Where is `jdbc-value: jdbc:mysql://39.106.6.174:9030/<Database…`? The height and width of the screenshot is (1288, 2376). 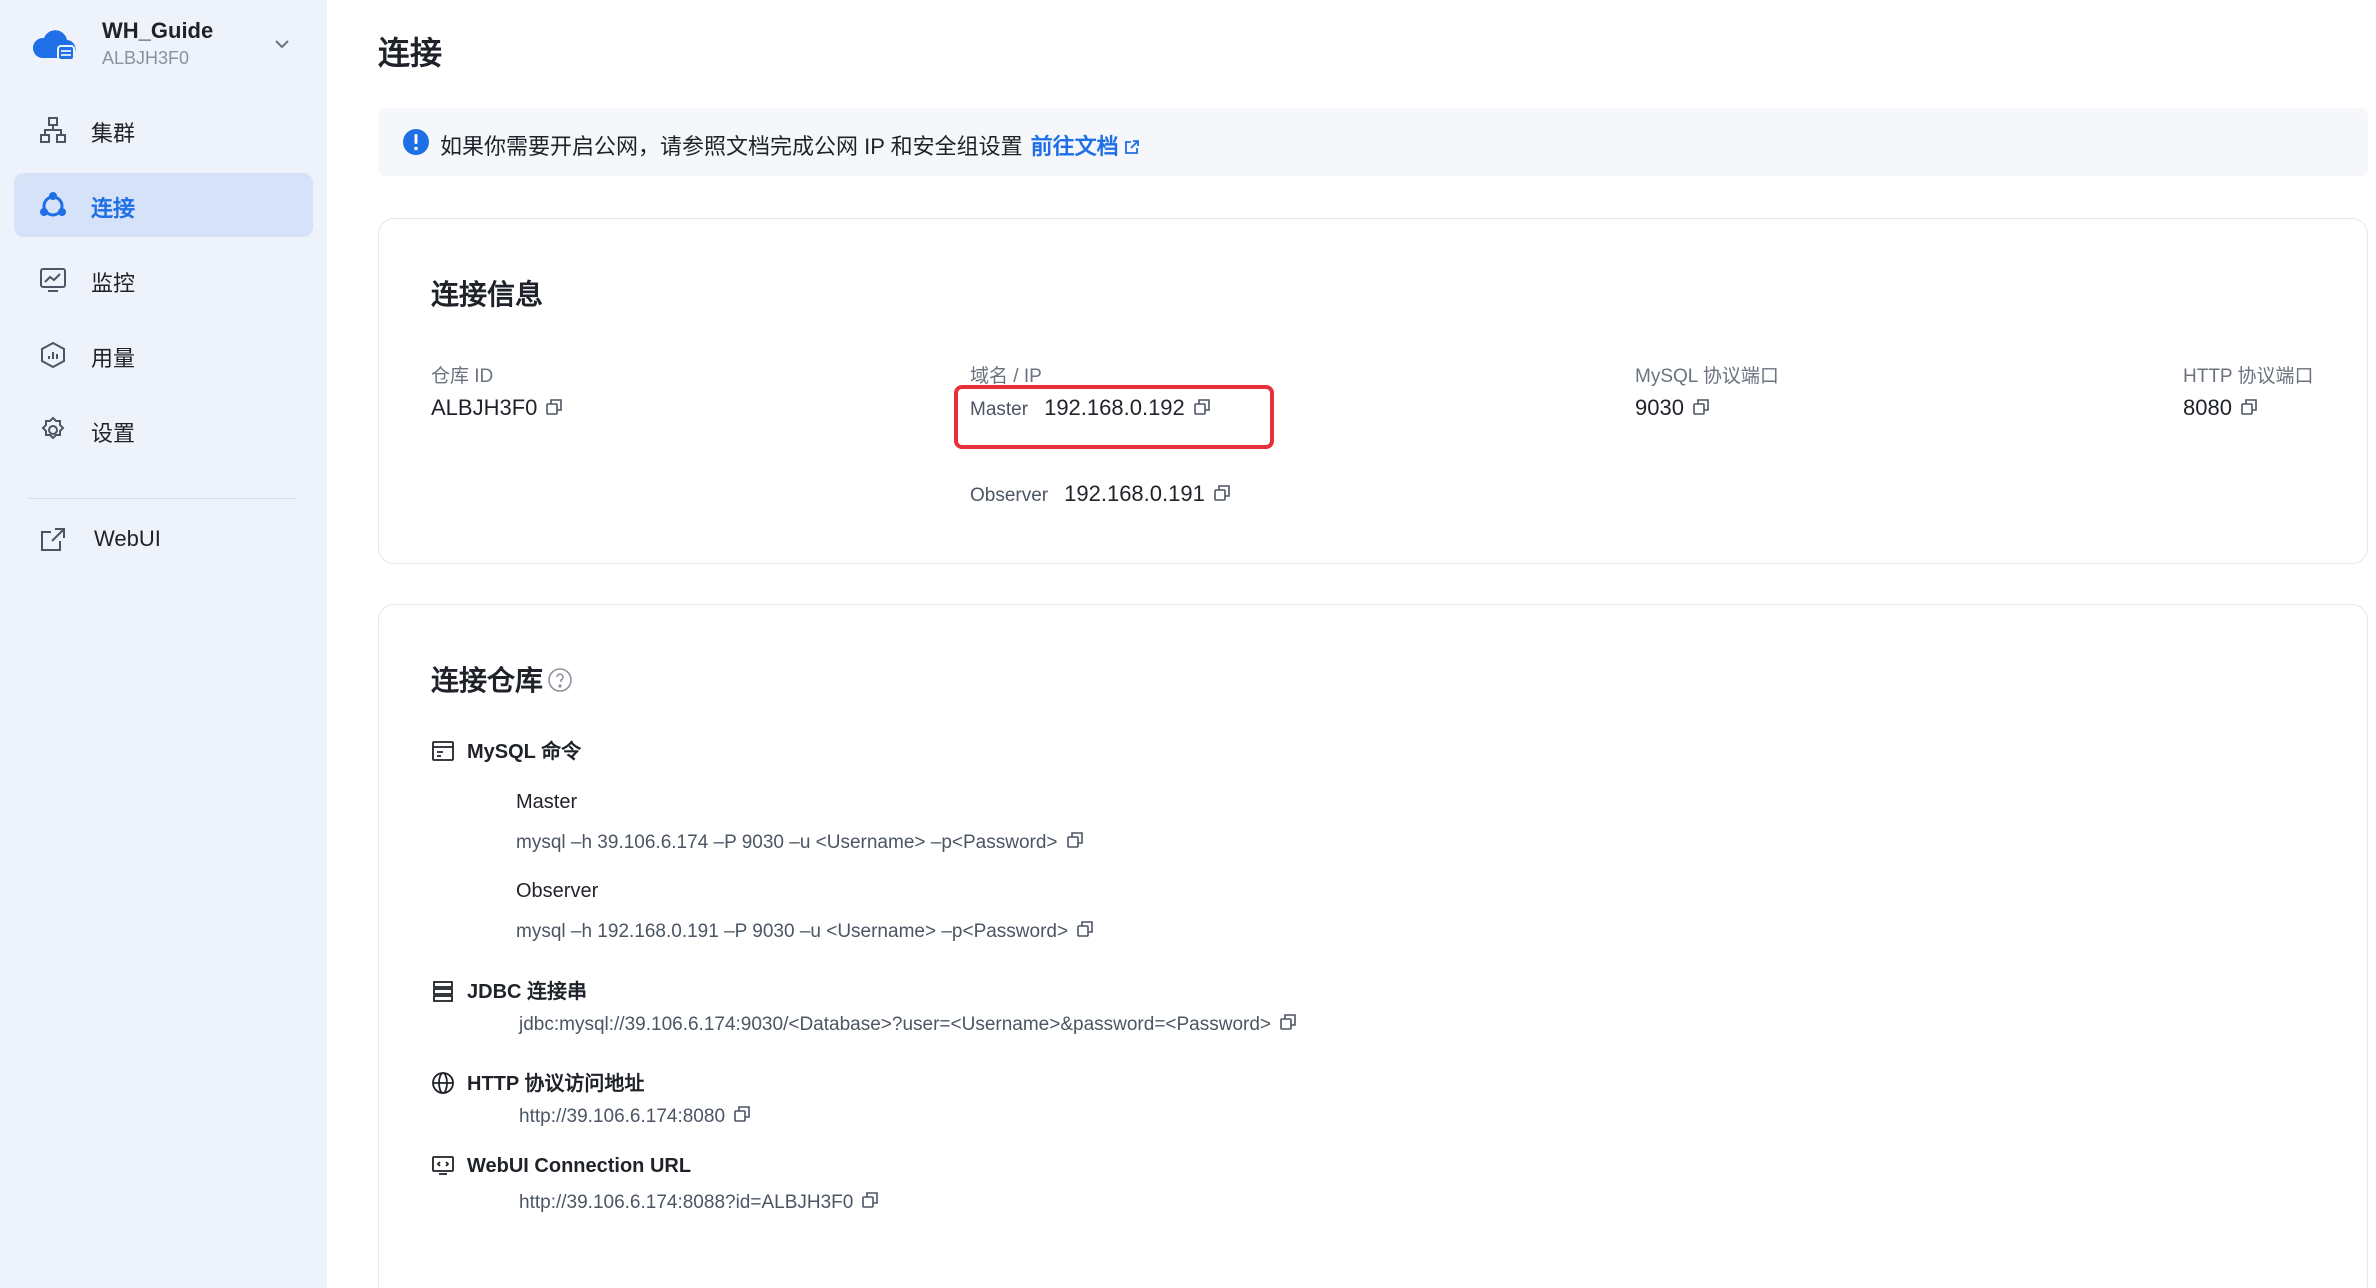 jdbc-value: jdbc:mysql://39.106.6.174:9030/<Database… is located at coordinates (895, 1024).